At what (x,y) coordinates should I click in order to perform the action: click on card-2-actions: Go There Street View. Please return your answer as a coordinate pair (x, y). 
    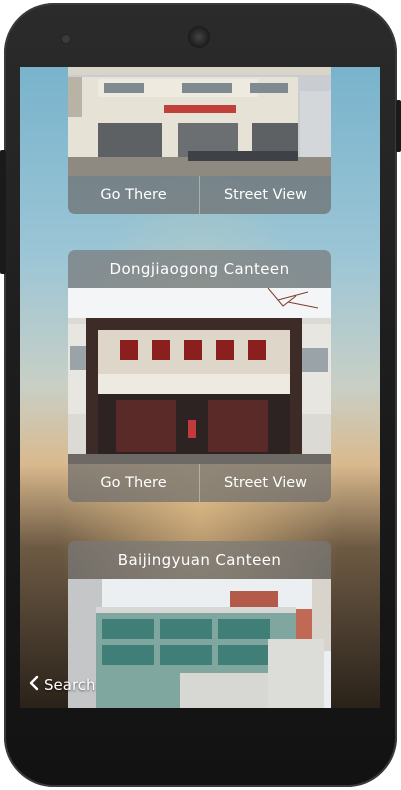
    Looking at the image, I should click on (199, 483).